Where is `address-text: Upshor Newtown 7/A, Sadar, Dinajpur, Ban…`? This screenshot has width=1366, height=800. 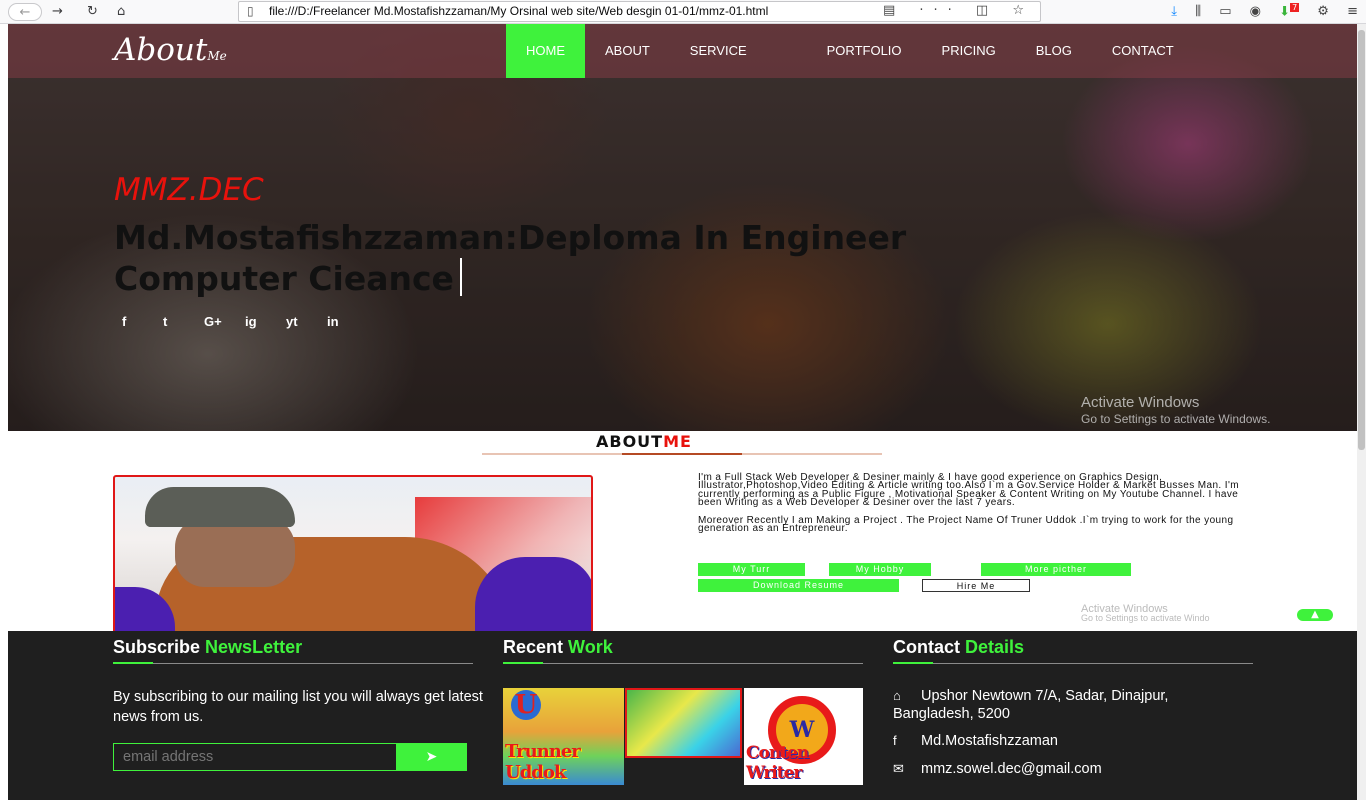
address-text: Upshor Newtown 7/A, Sadar, Dinajpur, Ban… is located at coordinates (1031, 705).